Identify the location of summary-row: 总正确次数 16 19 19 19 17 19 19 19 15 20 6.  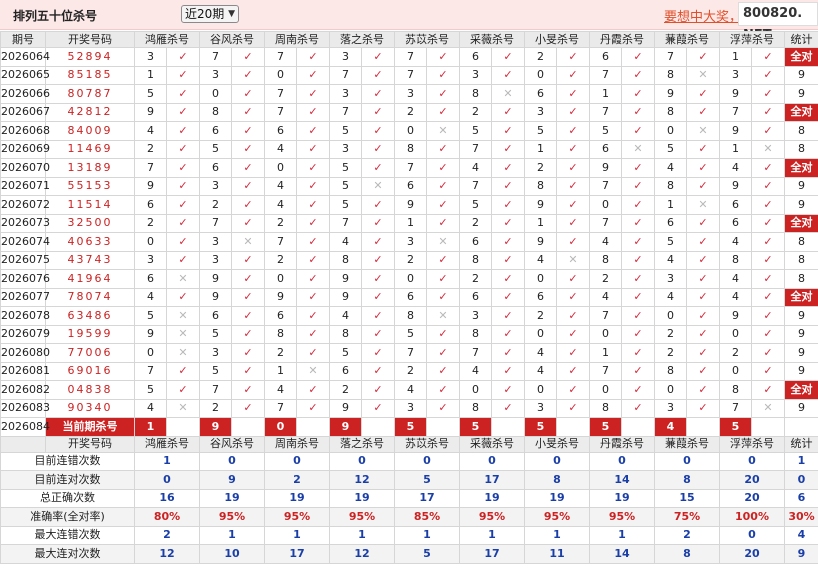
(409, 498).